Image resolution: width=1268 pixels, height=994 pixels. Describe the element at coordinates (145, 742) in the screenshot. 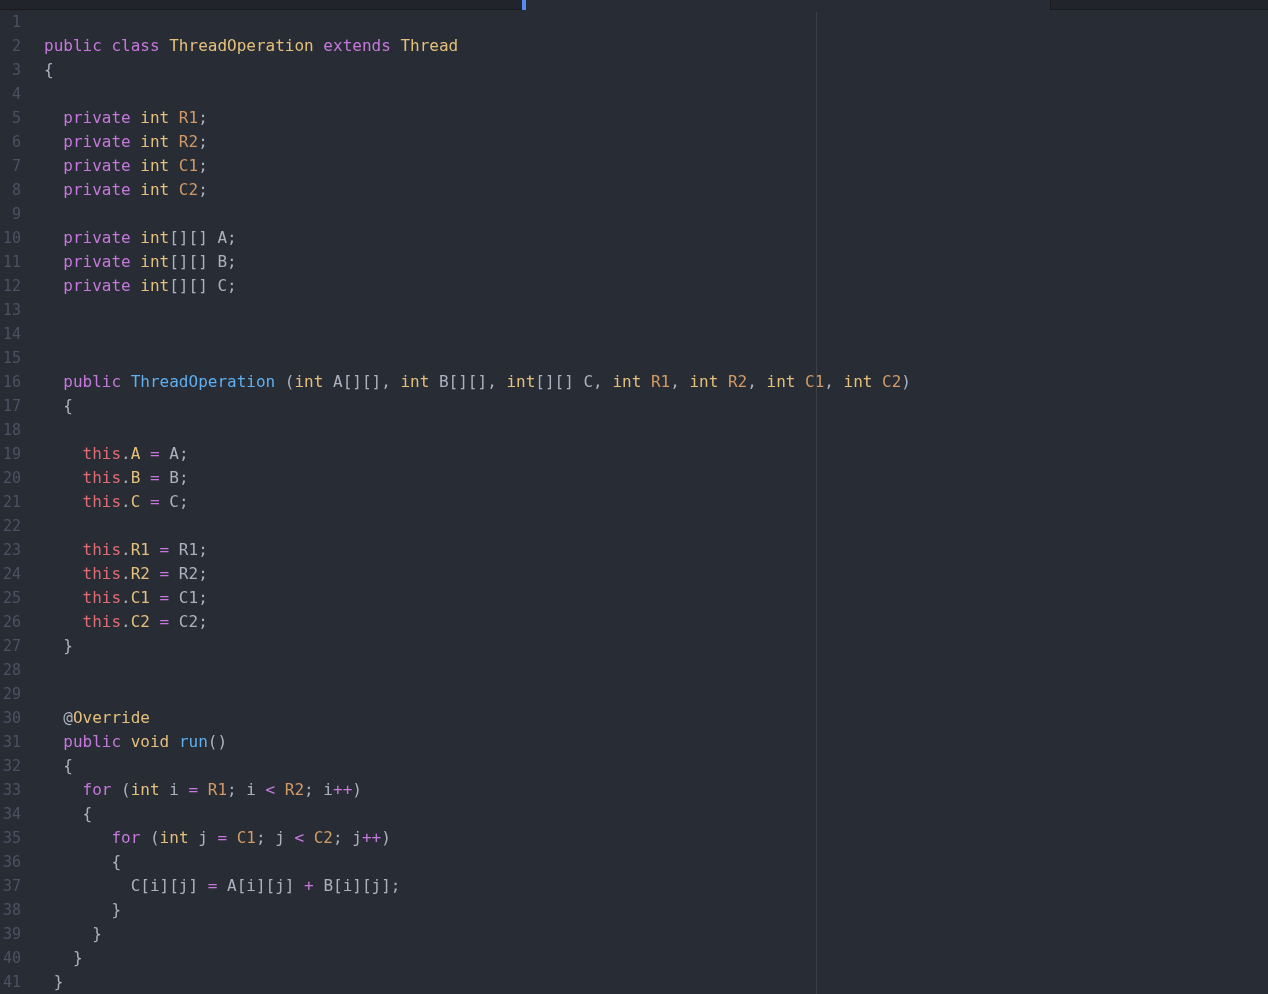

I see `code-line: public void run()` at that location.